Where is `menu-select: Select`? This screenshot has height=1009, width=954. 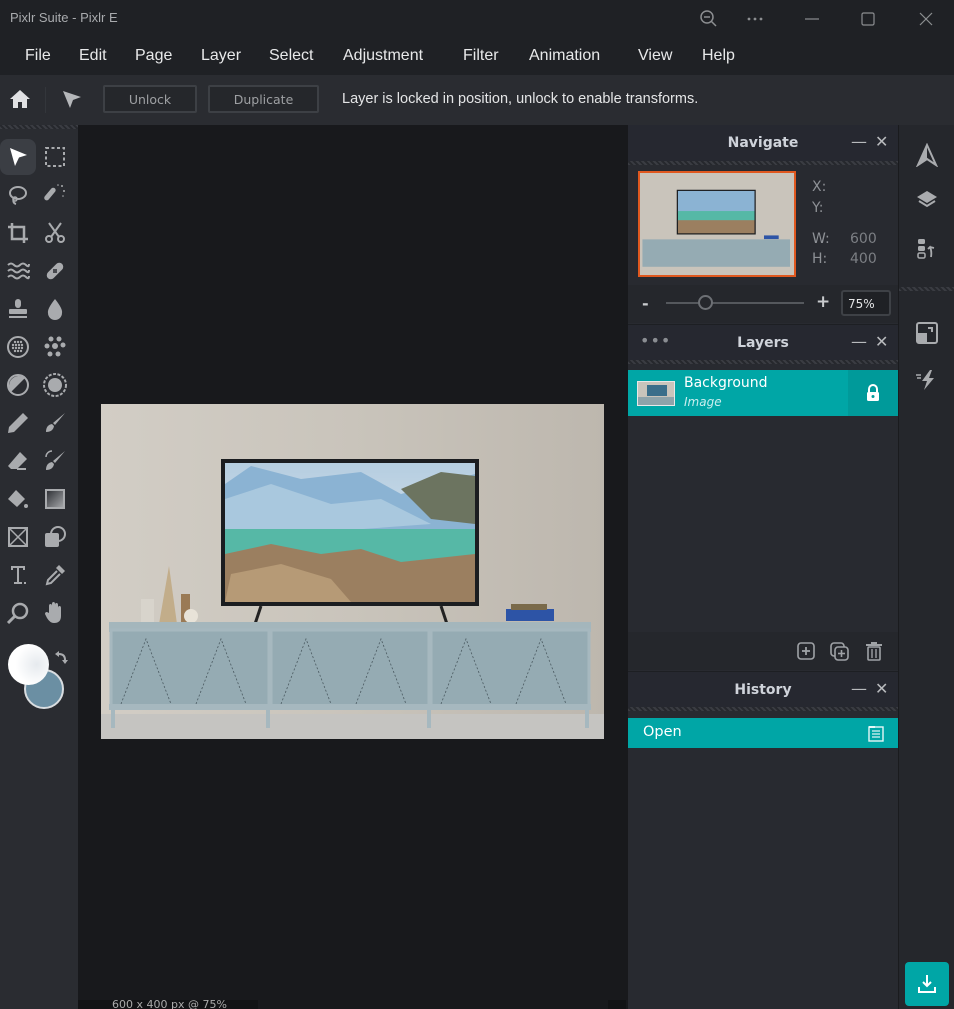 menu-select: Select is located at coordinates (291, 56).